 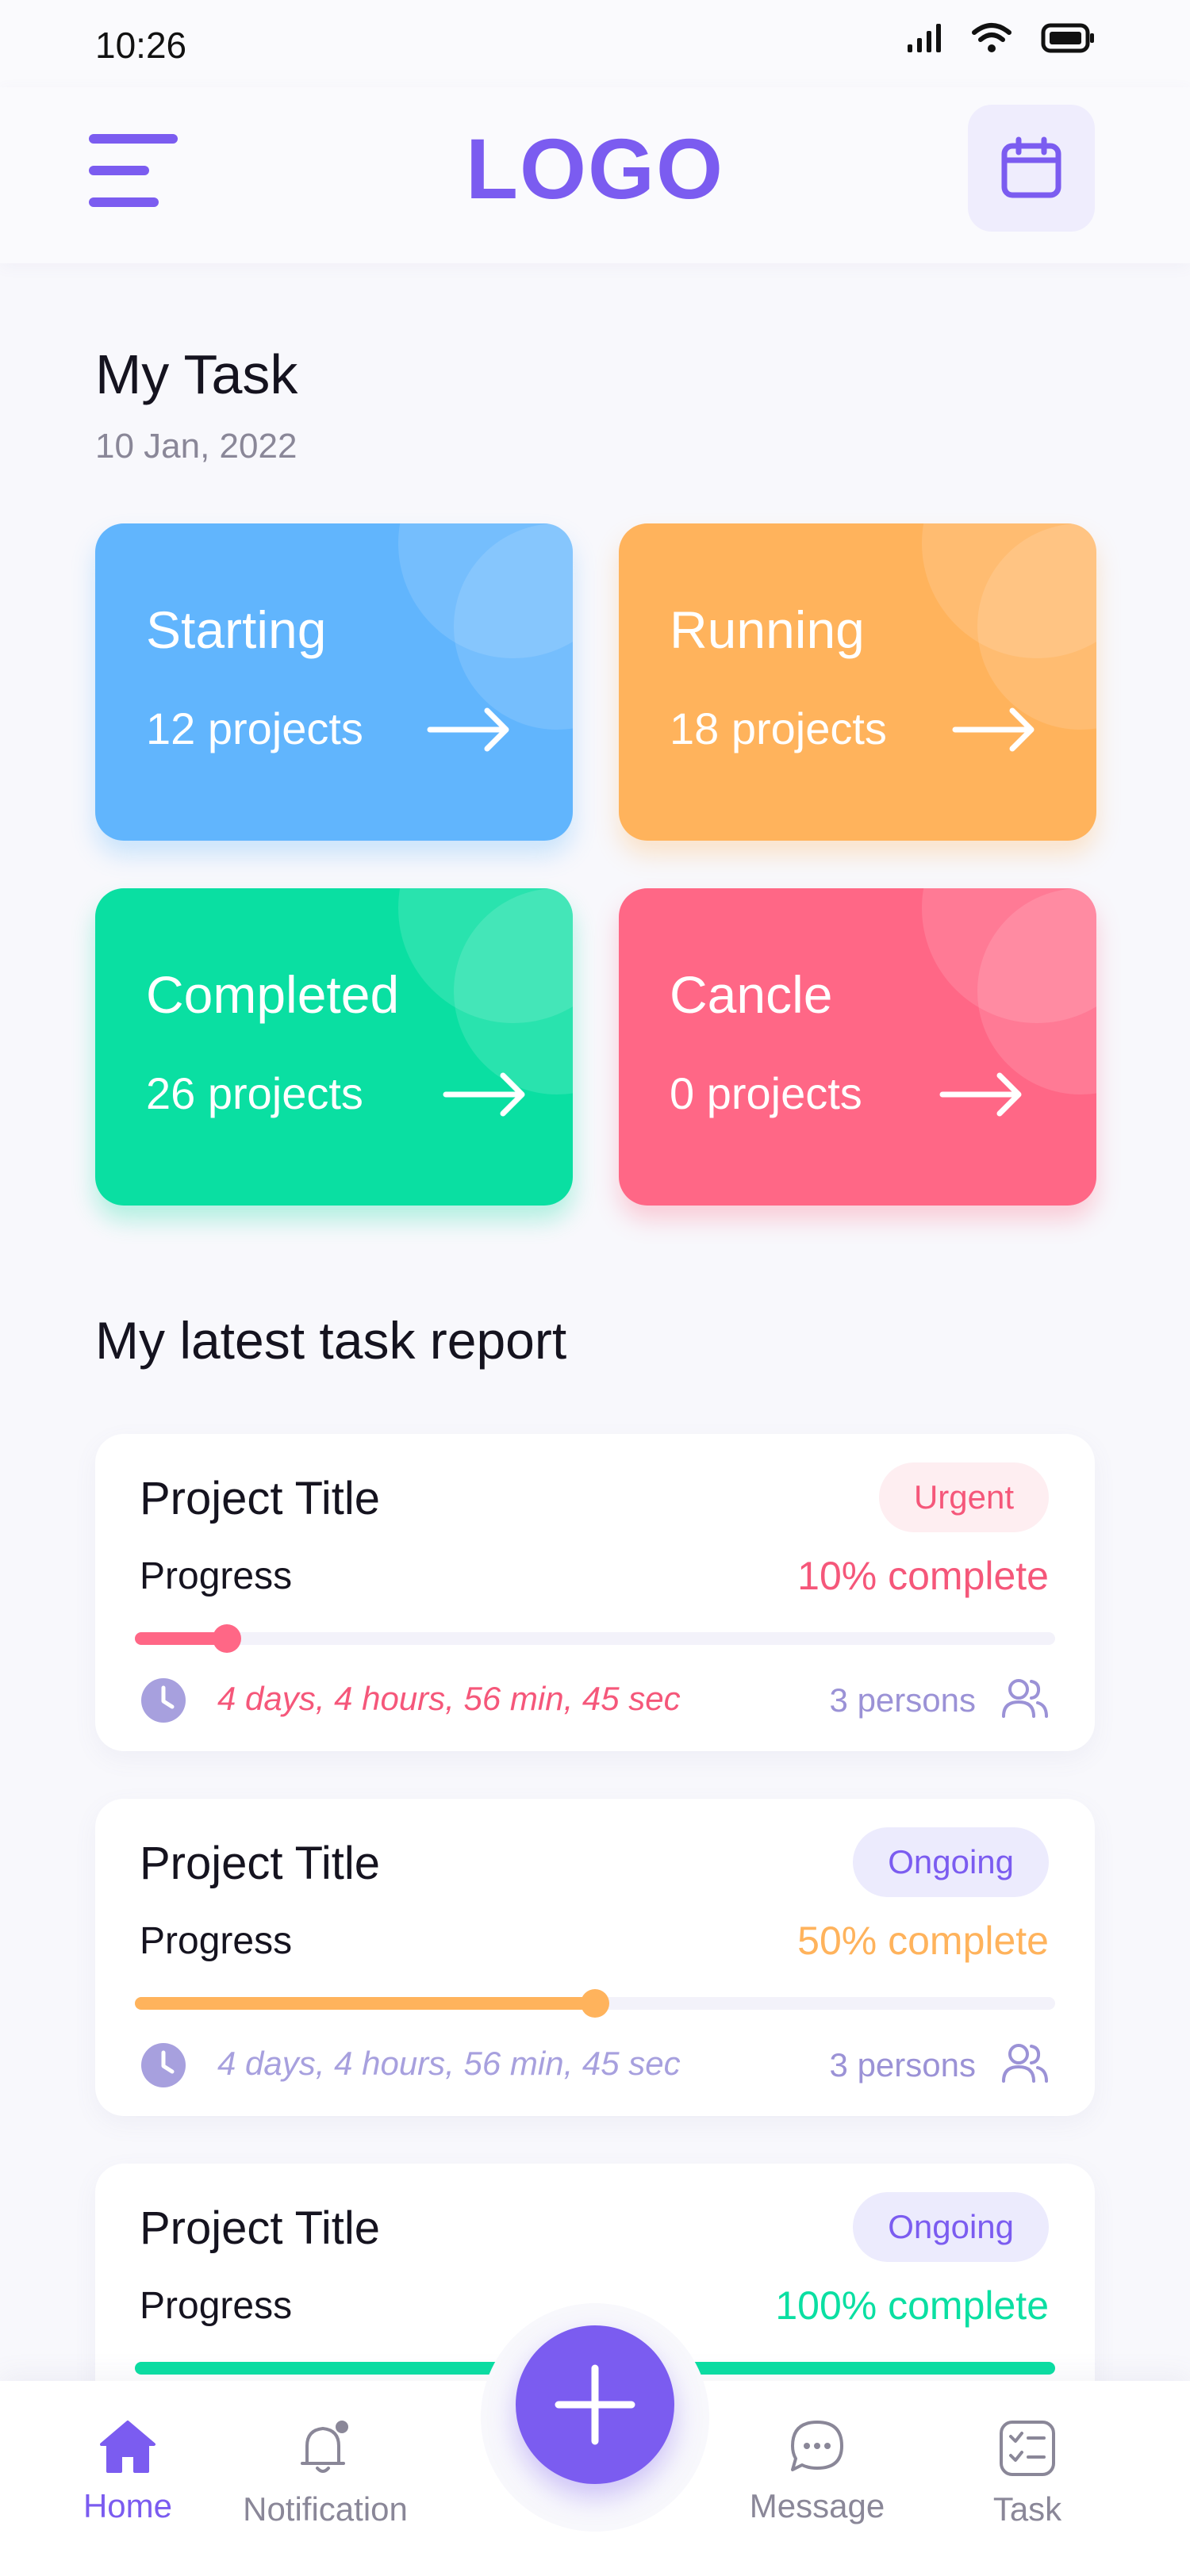 I want to click on home-icon, so click(x=127, y=2447).